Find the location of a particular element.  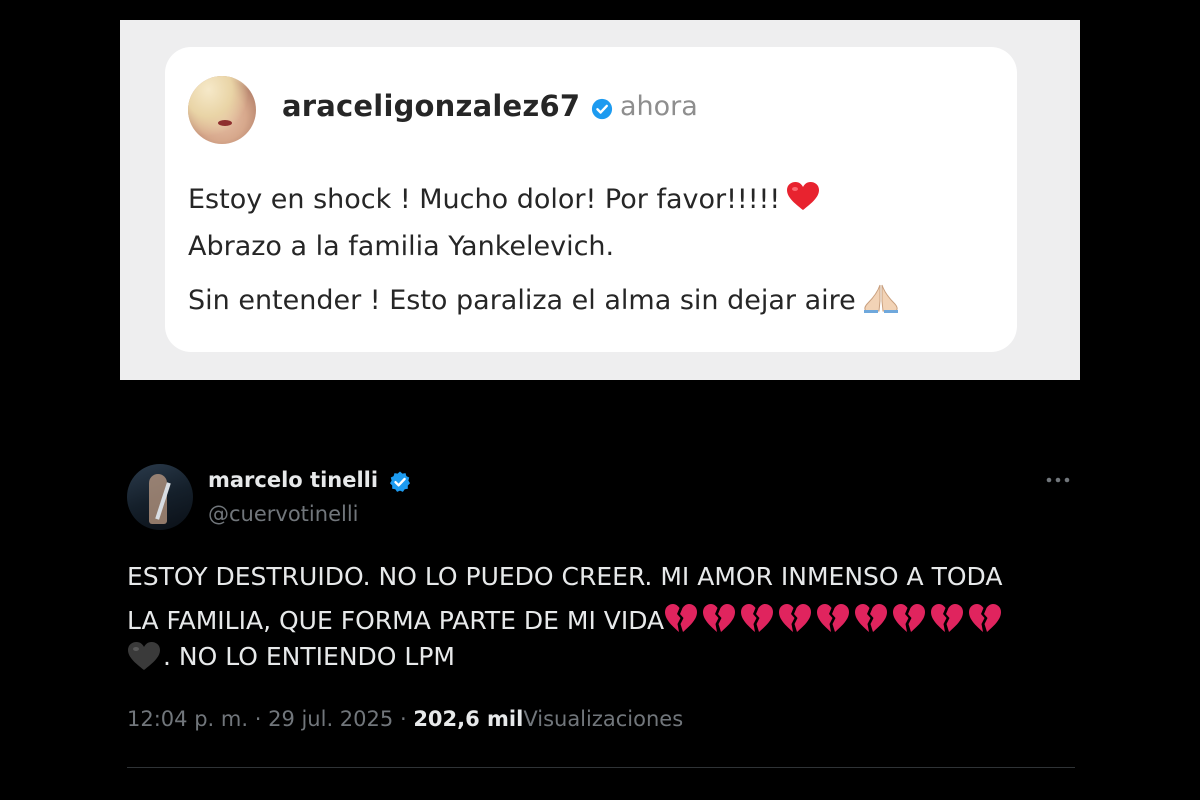

folded-hands-icon is located at coordinates (880, 298).